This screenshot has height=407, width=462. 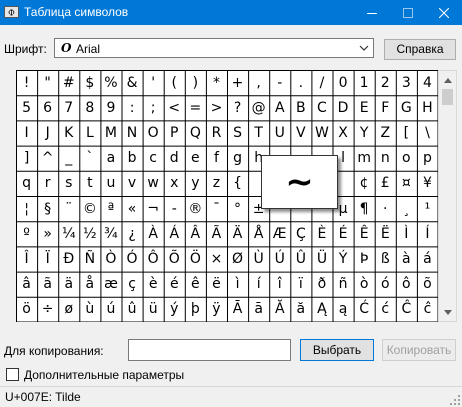 What do you see at coordinates (48, 158) in the screenshot?
I see `char-cell: ^` at bounding box center [48, 158].